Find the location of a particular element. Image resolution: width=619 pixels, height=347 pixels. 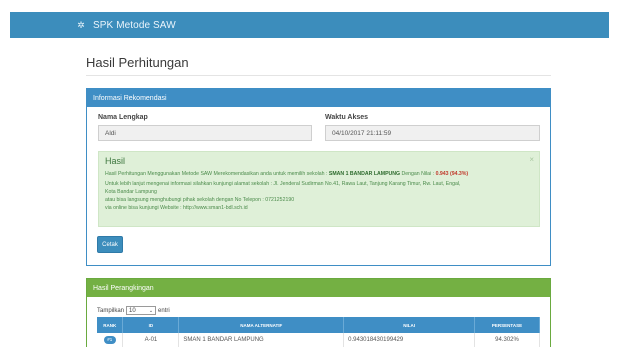

col-name-header: NAMA ALTERNATIF is located at coordinates (261, 325).